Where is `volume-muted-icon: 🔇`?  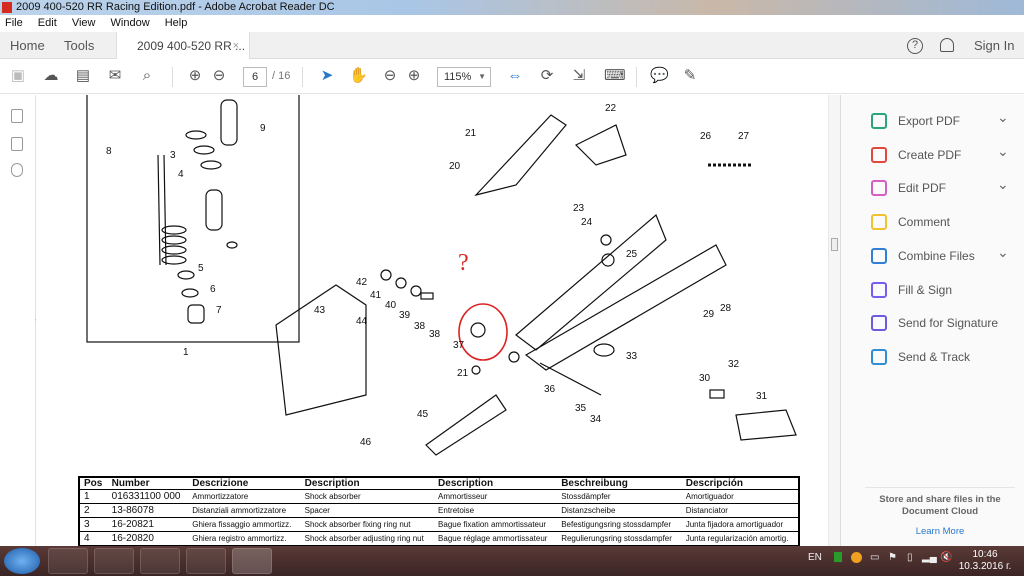 volume-muted-icon: 🔇 is located at coordinates (946, 557).